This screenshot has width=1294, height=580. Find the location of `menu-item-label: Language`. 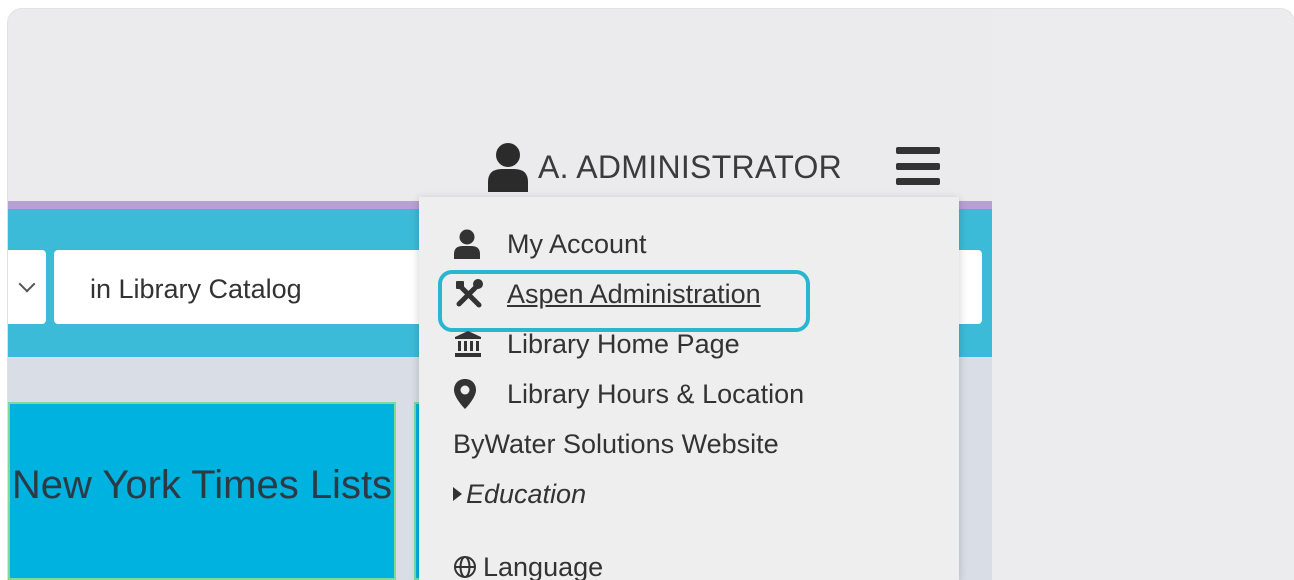

menu-item-label: Language is located at coordinates (543, 565).